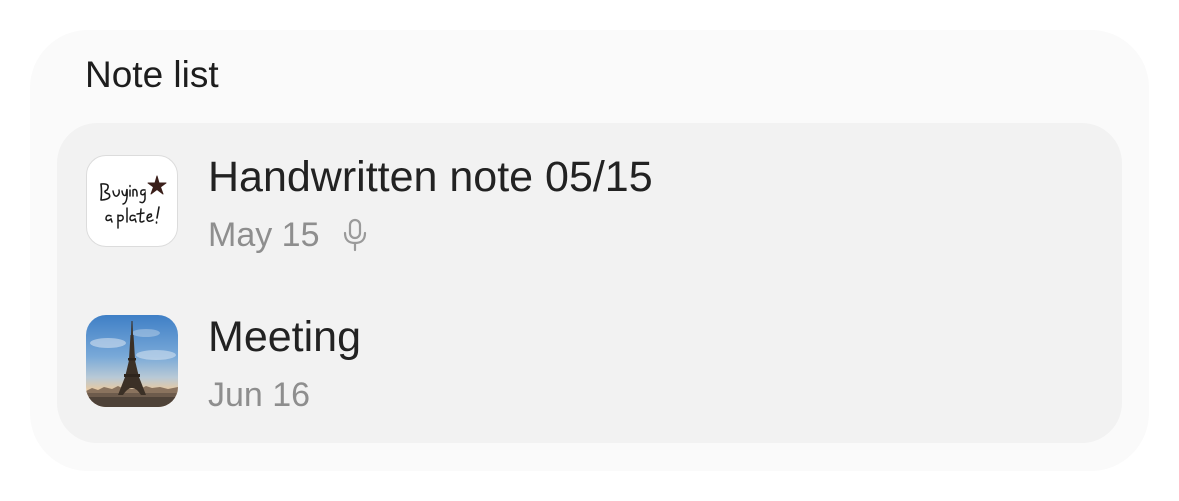 The width and height of the screenshot is (1179, 501). I want to click on note-meta: May 15, so click(288, 235).